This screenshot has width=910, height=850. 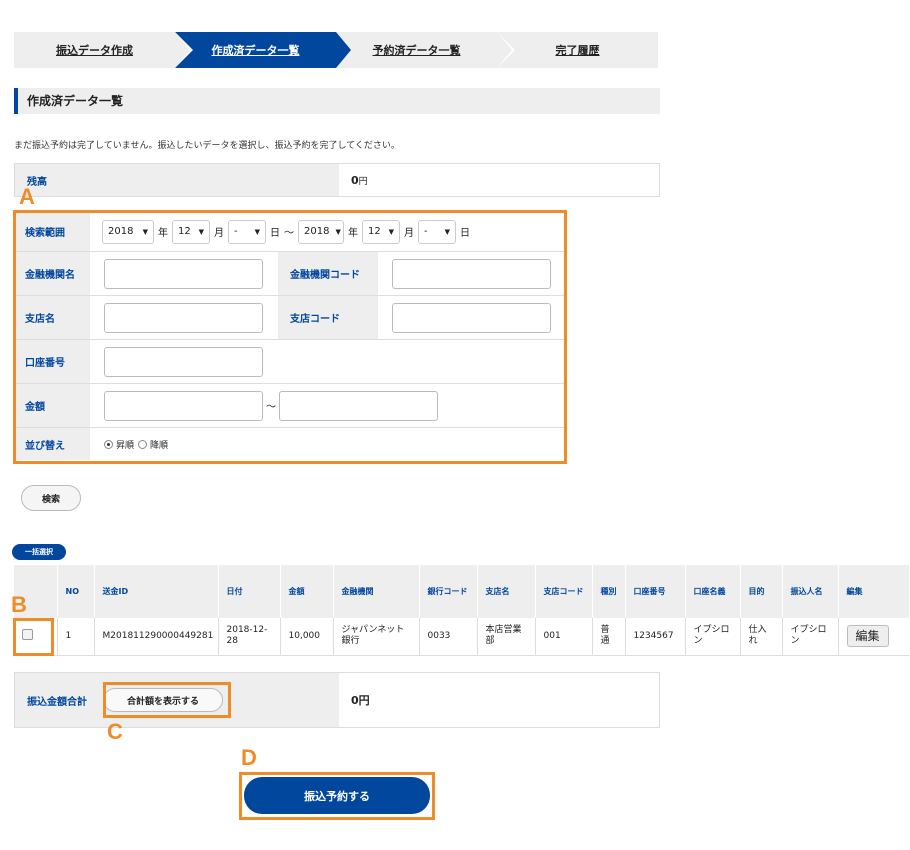 I want to click on col-holder: 口座名義, so click(x=713, y=591).